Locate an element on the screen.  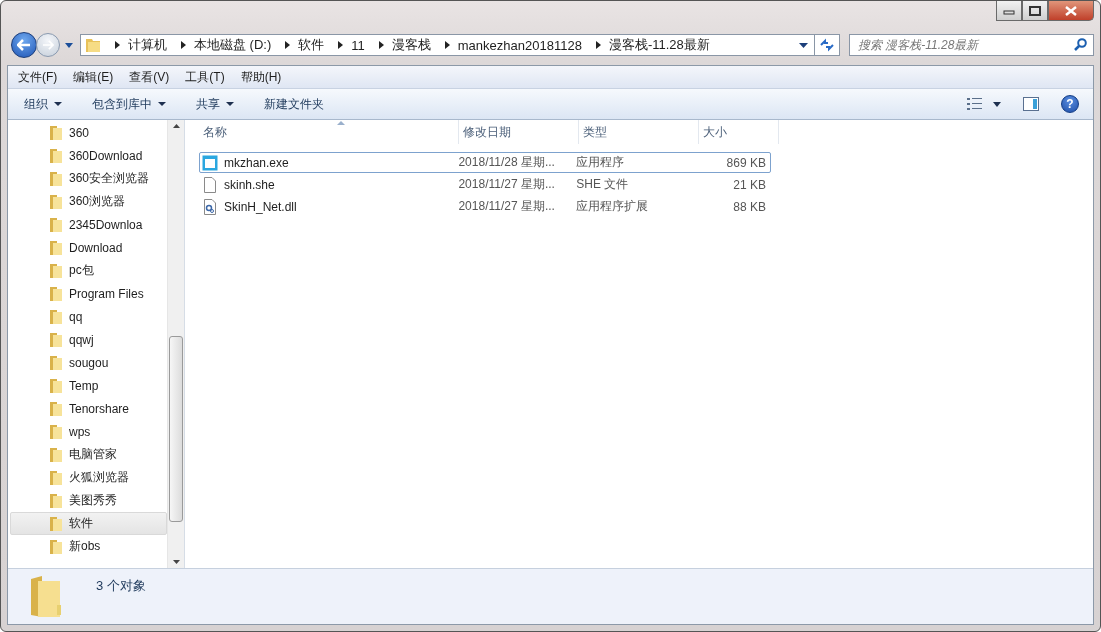
refresh-icon is located at coordinates (827, 45).